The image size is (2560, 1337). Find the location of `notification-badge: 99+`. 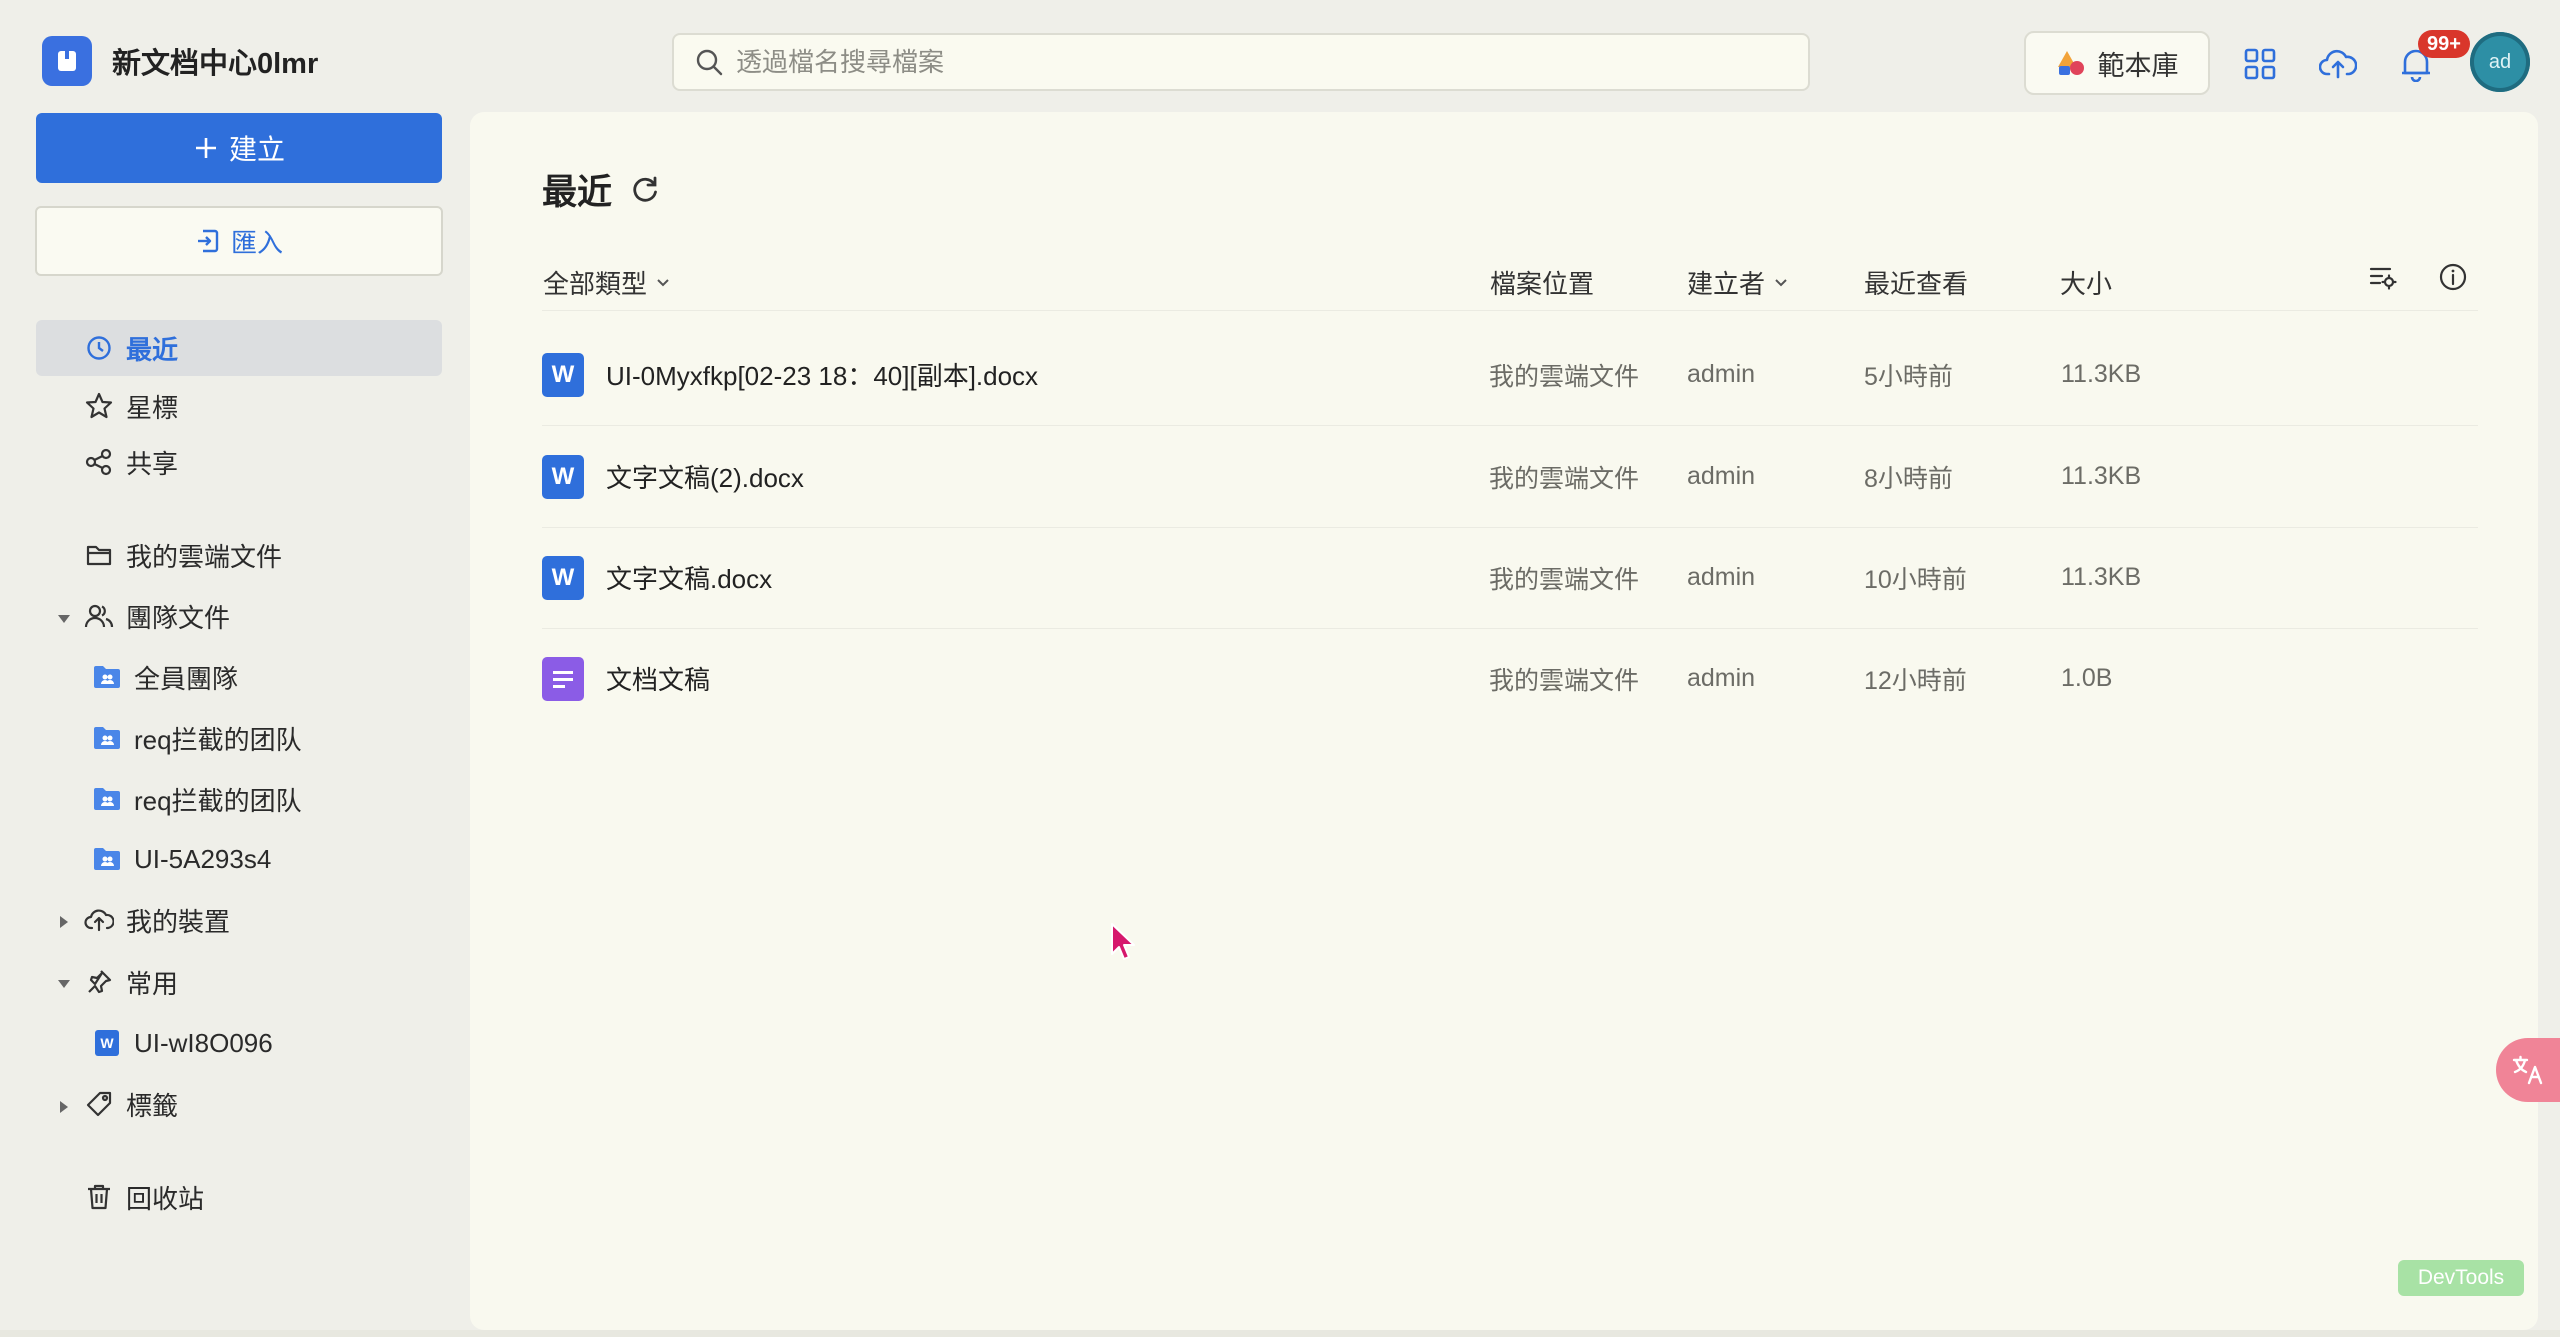

notification-badge: 99+ is located at coordinates (2444, 44).